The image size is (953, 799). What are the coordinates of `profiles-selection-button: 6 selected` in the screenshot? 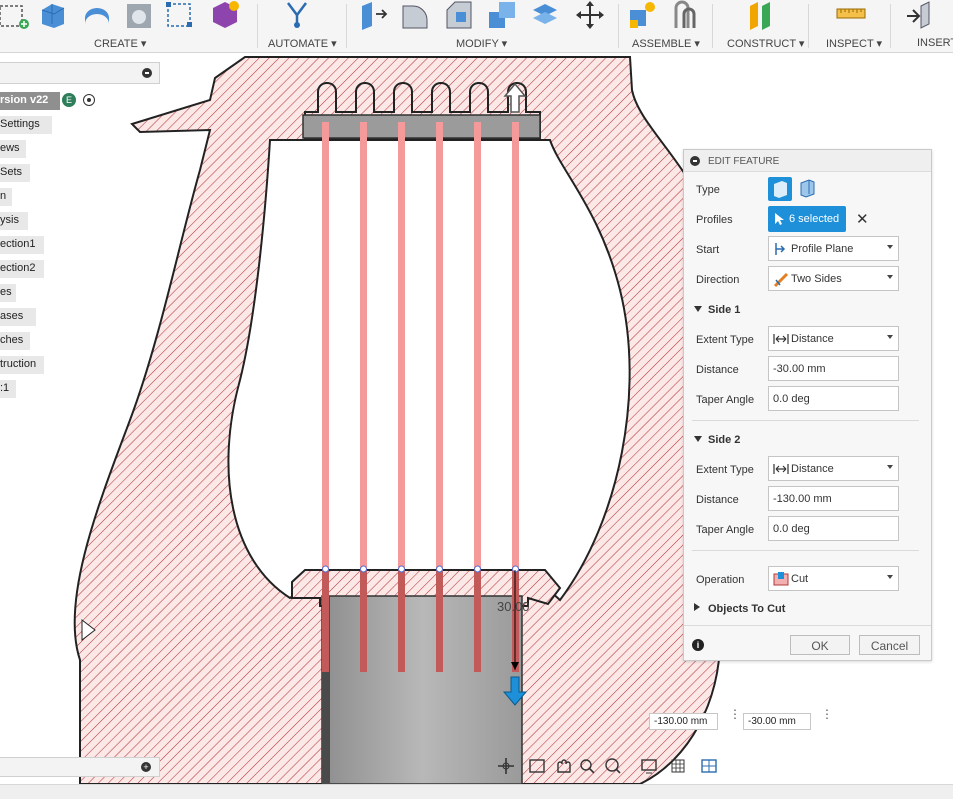 It's located at (807, 219).